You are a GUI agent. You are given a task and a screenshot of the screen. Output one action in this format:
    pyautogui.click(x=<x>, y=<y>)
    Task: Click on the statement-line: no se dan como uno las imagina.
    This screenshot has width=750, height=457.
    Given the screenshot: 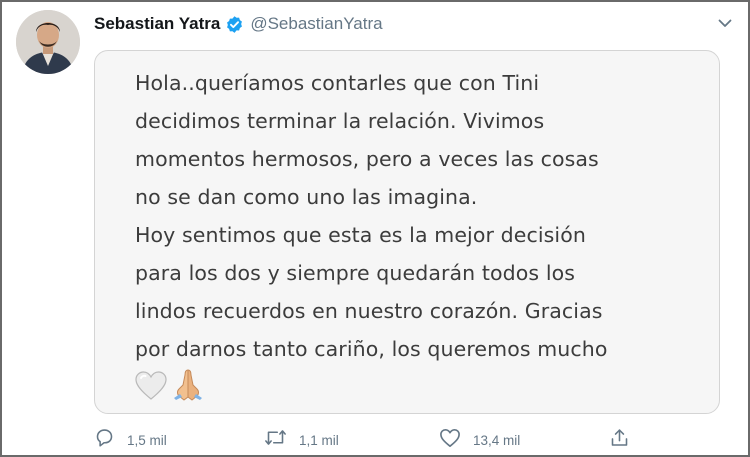 What is the action you would take?
    pyautogui.click(x=306, y=197)
    